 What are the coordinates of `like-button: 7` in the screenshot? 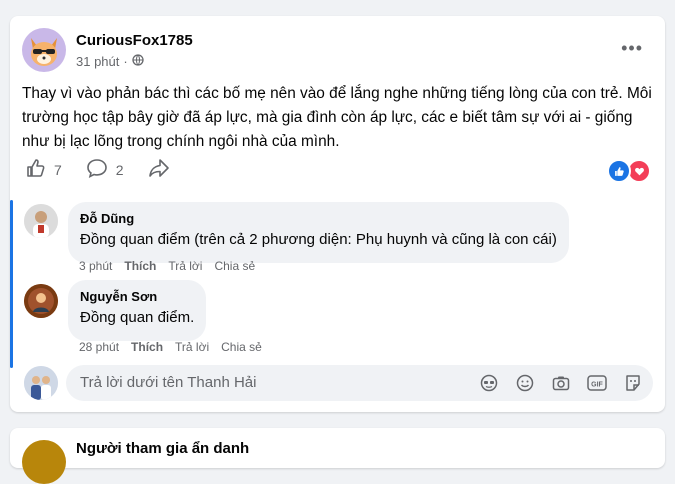 It's located at (44, 169).